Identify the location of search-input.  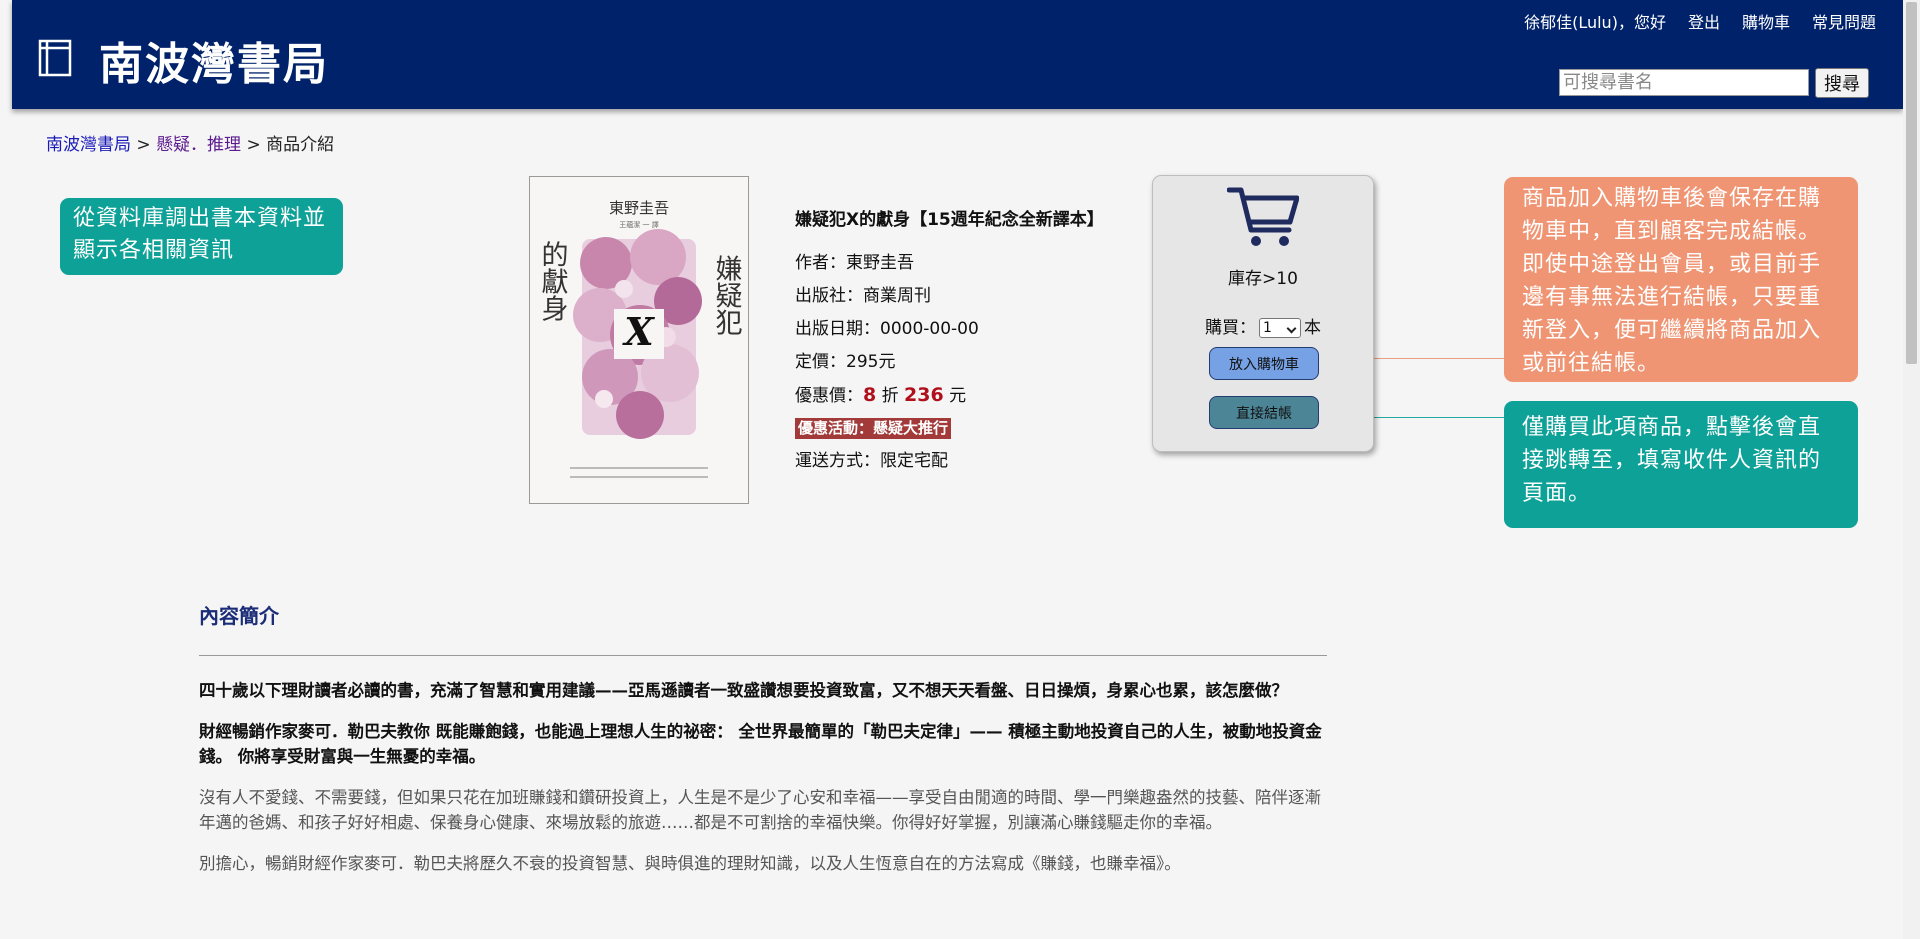
(1684, 82).